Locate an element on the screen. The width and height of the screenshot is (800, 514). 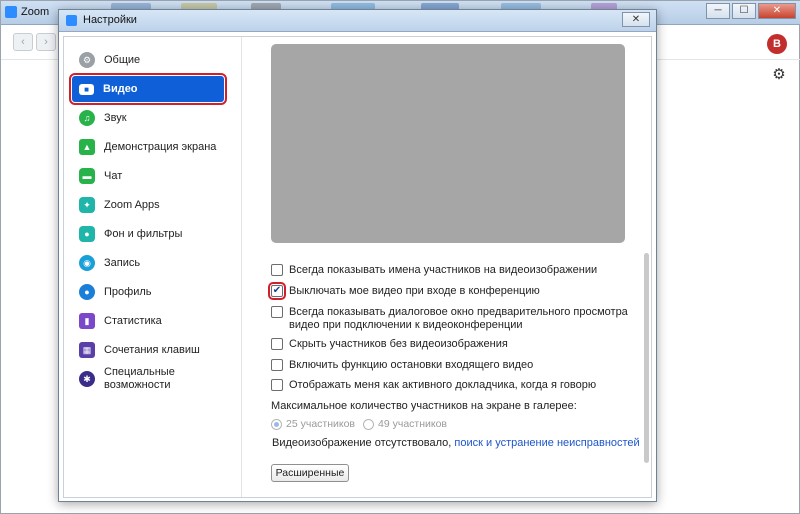
sidebar-item-label: Видео is located at coordinates (120, 89).